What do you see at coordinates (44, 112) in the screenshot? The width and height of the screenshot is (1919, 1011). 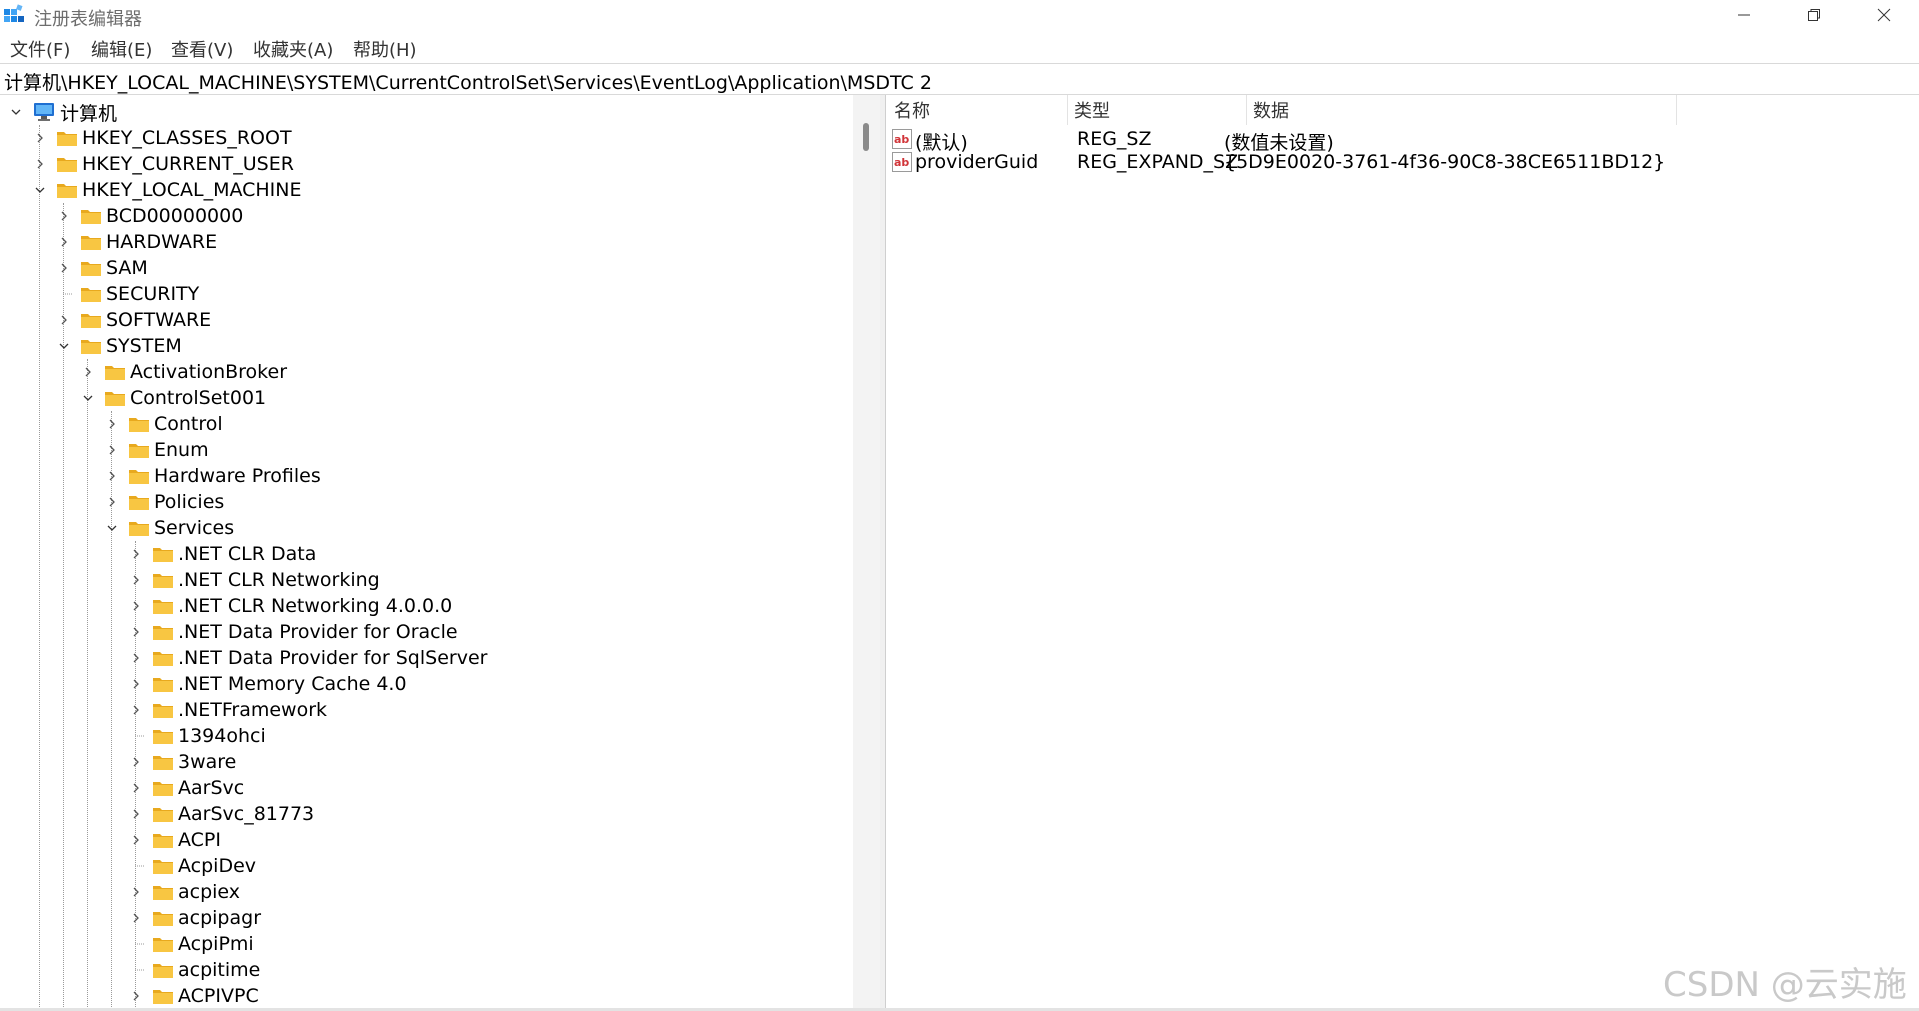 I see `computer-icon` at bounding box center [44, 112].